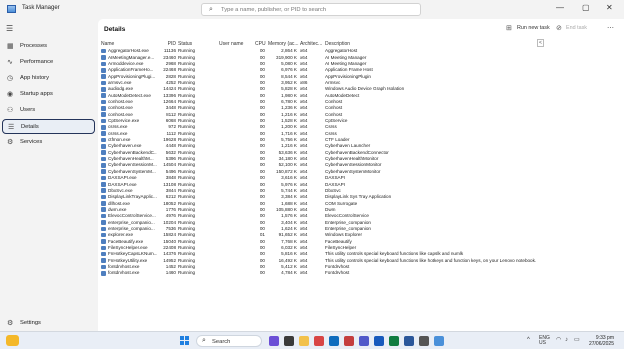 Image resolution: width=624 pixels, height=349 pixels. Describe the element at coordinates (36, 94) in the screenshot. I see `sidebar-item-label: Startup apps` at that location.